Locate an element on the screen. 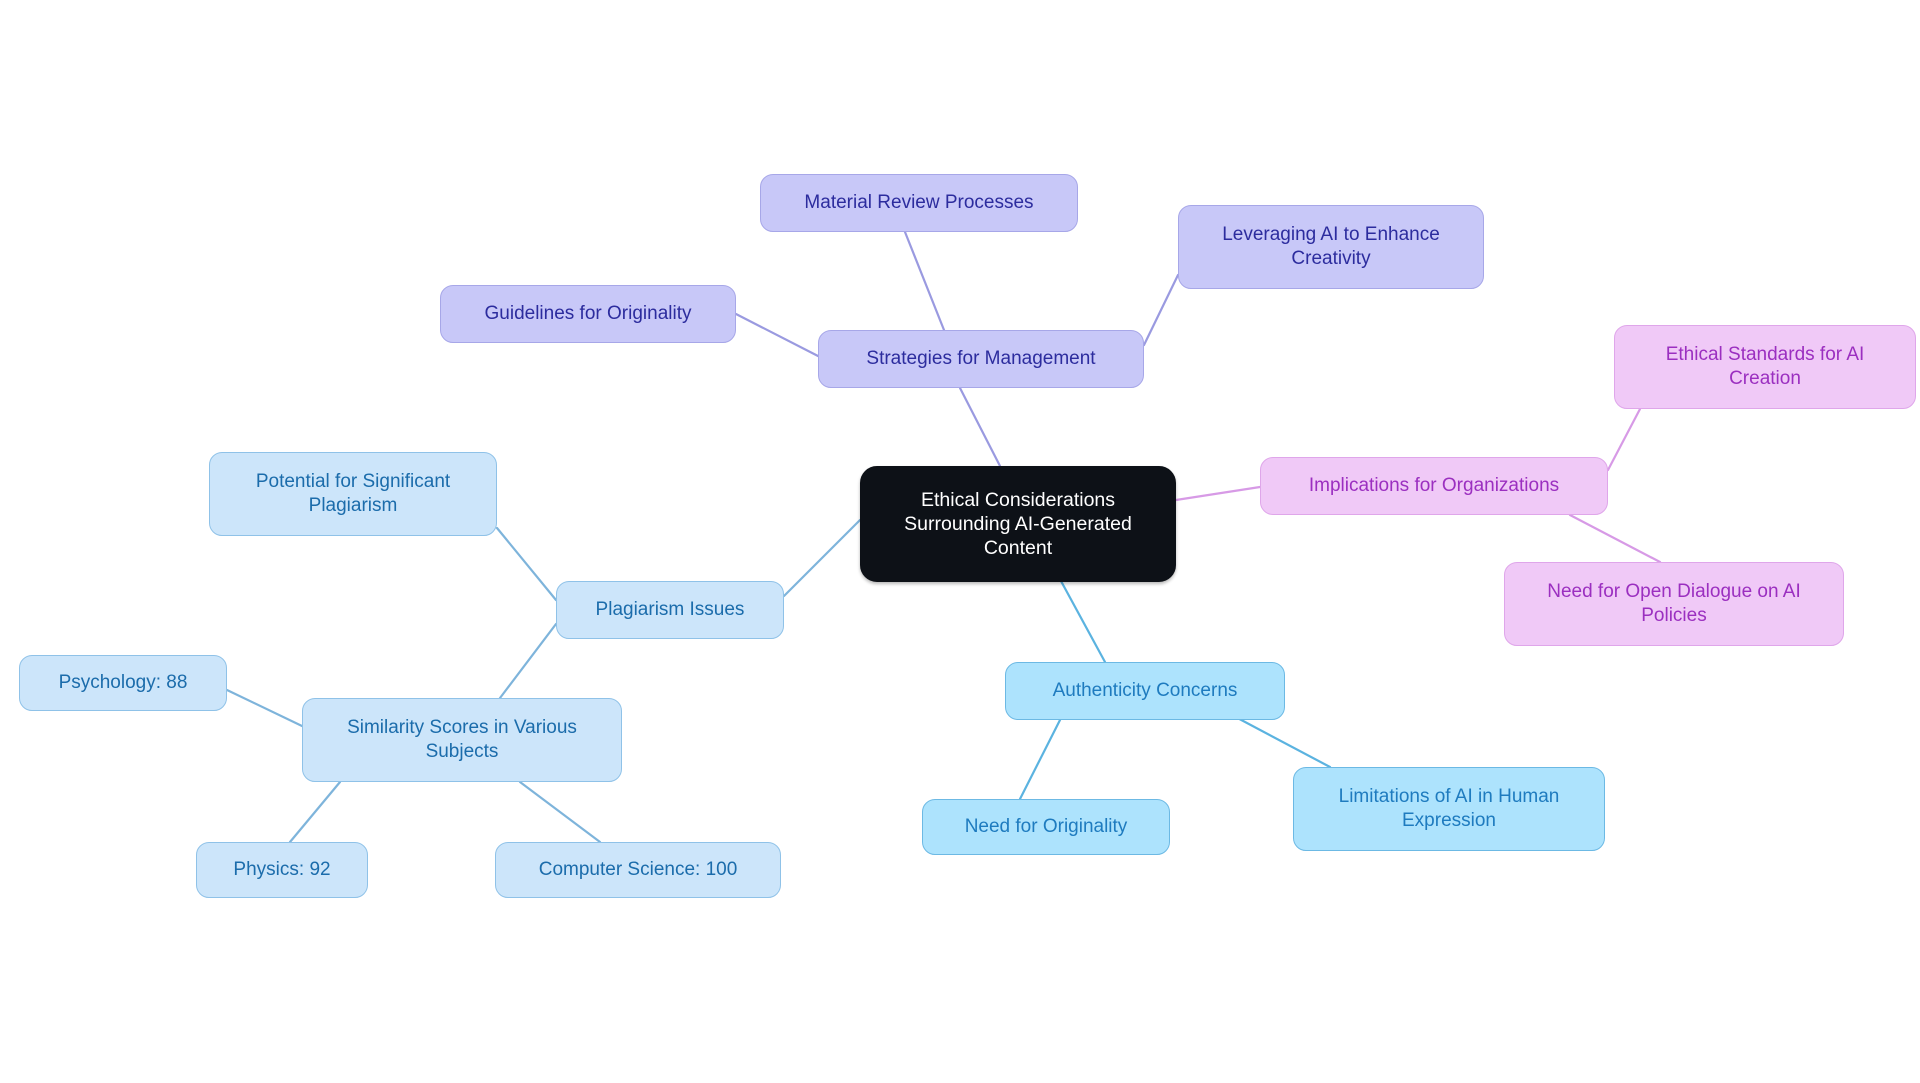 The height and width of the screenshot is (1083, 1920). node-computer-science-score: Computer Science: 100 is located at coordinates (638, 870).